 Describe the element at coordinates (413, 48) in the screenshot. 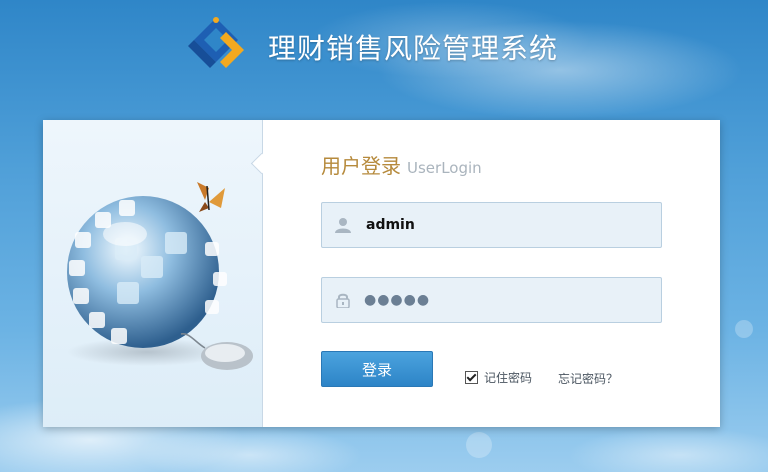

I see `app-title: 理财销售风险管理系统` at that location.